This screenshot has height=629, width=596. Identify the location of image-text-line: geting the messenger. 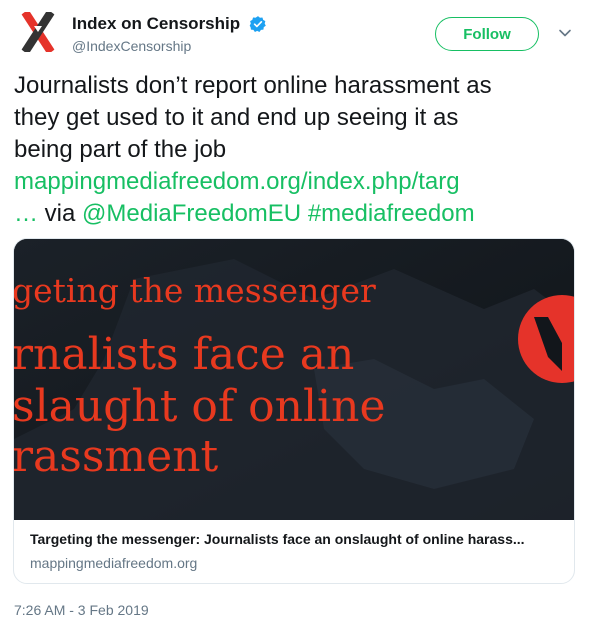
(195, 290).